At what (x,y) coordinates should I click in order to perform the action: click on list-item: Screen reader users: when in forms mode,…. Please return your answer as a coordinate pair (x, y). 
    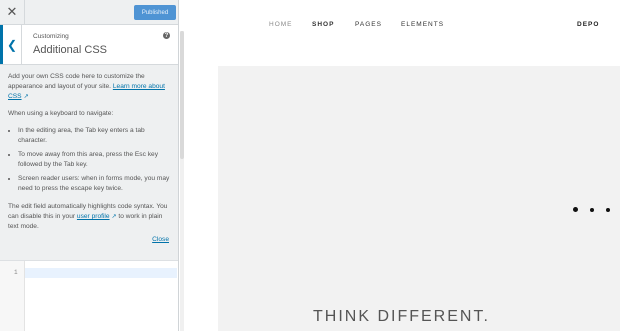
    Looking at the image, I should click on (94, 184).